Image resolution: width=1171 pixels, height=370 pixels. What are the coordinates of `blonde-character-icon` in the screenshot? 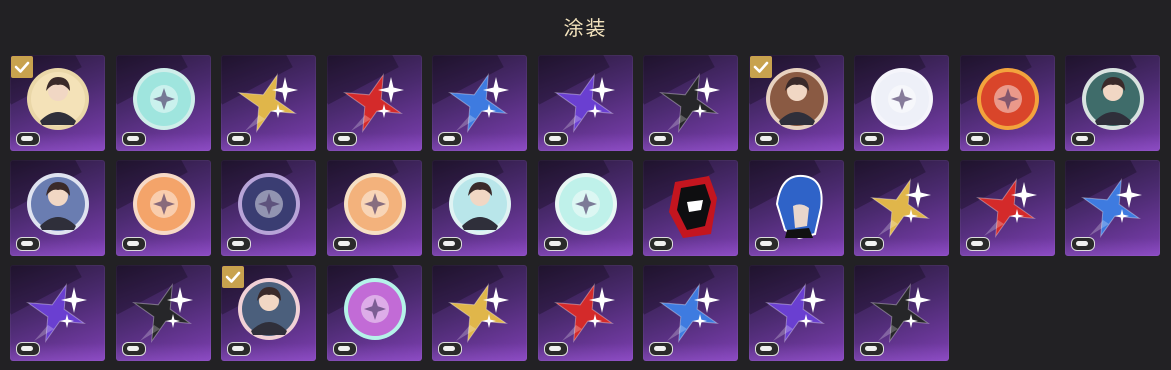 It's located at (480, 204).